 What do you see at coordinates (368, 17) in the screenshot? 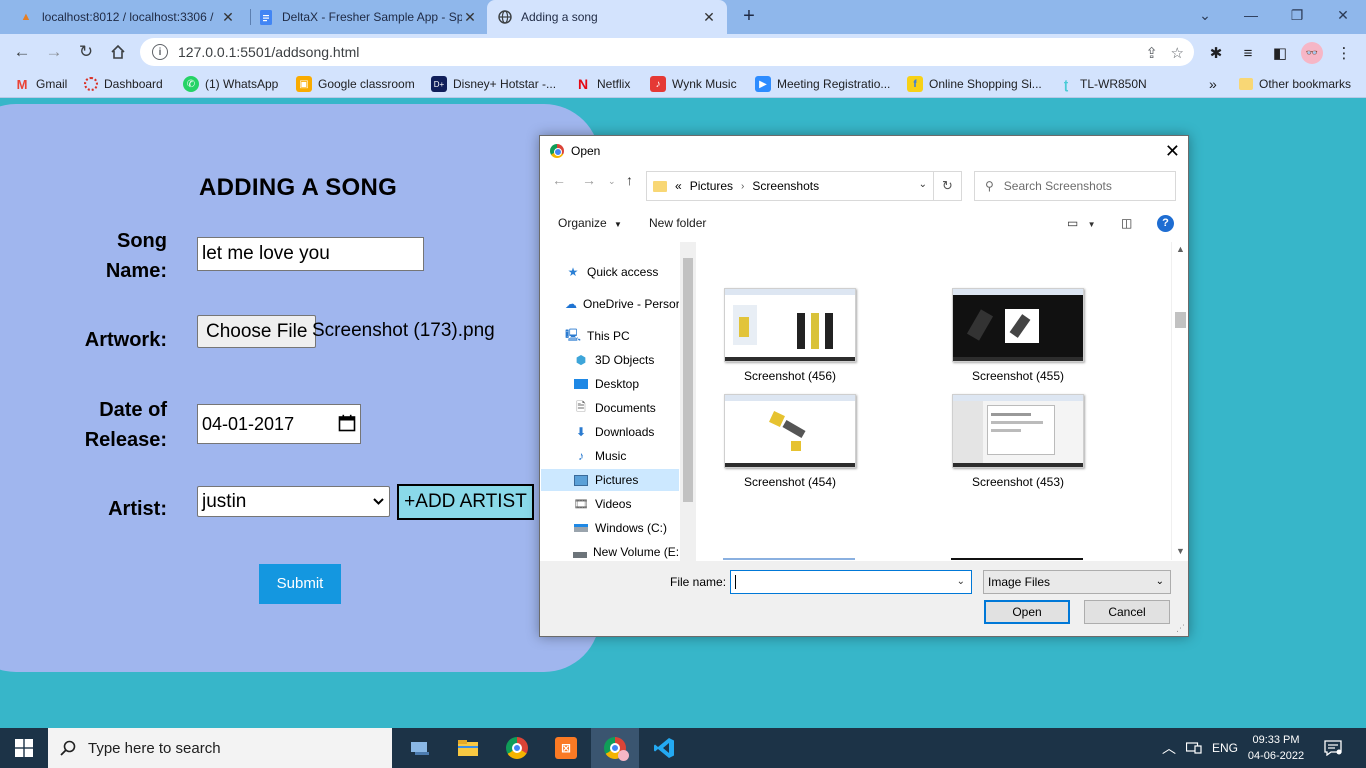
I see `tab-deltax: DeltaX - Fresher Sample App - Sp ✕` at bounding box center [368, 17].